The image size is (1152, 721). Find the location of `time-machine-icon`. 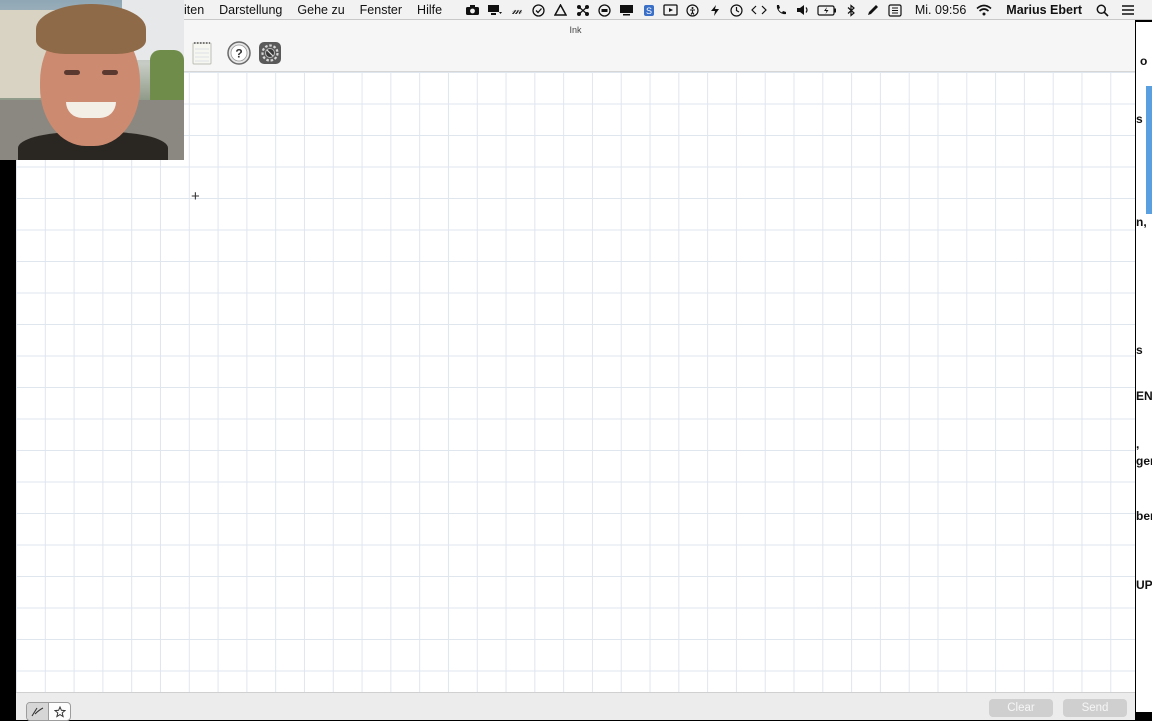

time-machine-icon is located at coordinates (737, 10).